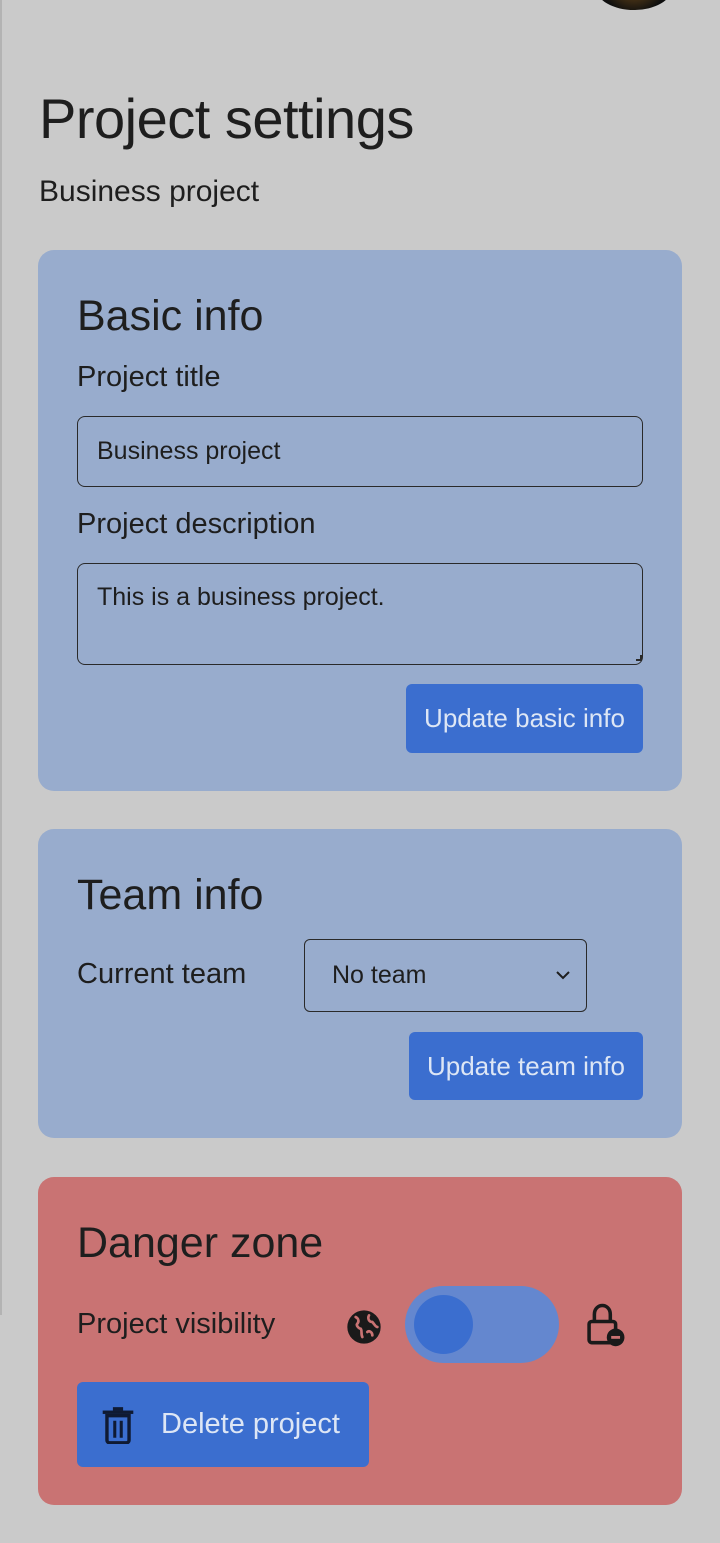  Describe the element at coordinates (360, 451) in the screenshot. I see `project-title-input` at that location.